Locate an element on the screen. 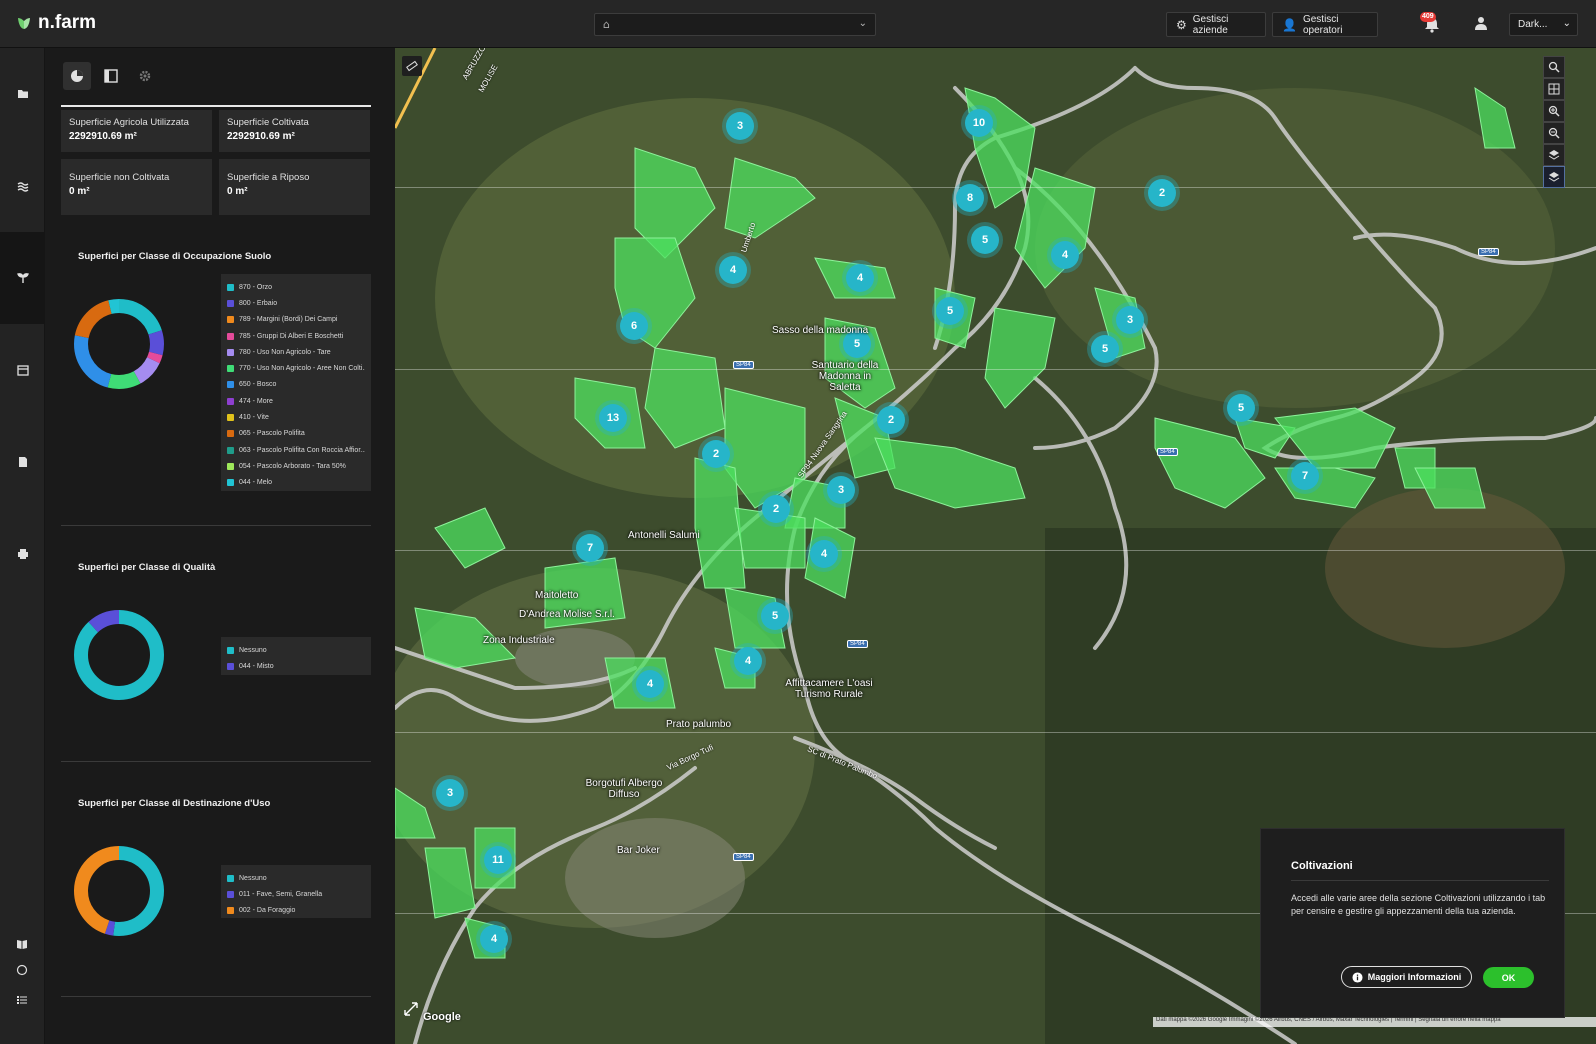 The image size is (1596, 1044). cluster-marker: 6 is located at coordinates (634, 326).